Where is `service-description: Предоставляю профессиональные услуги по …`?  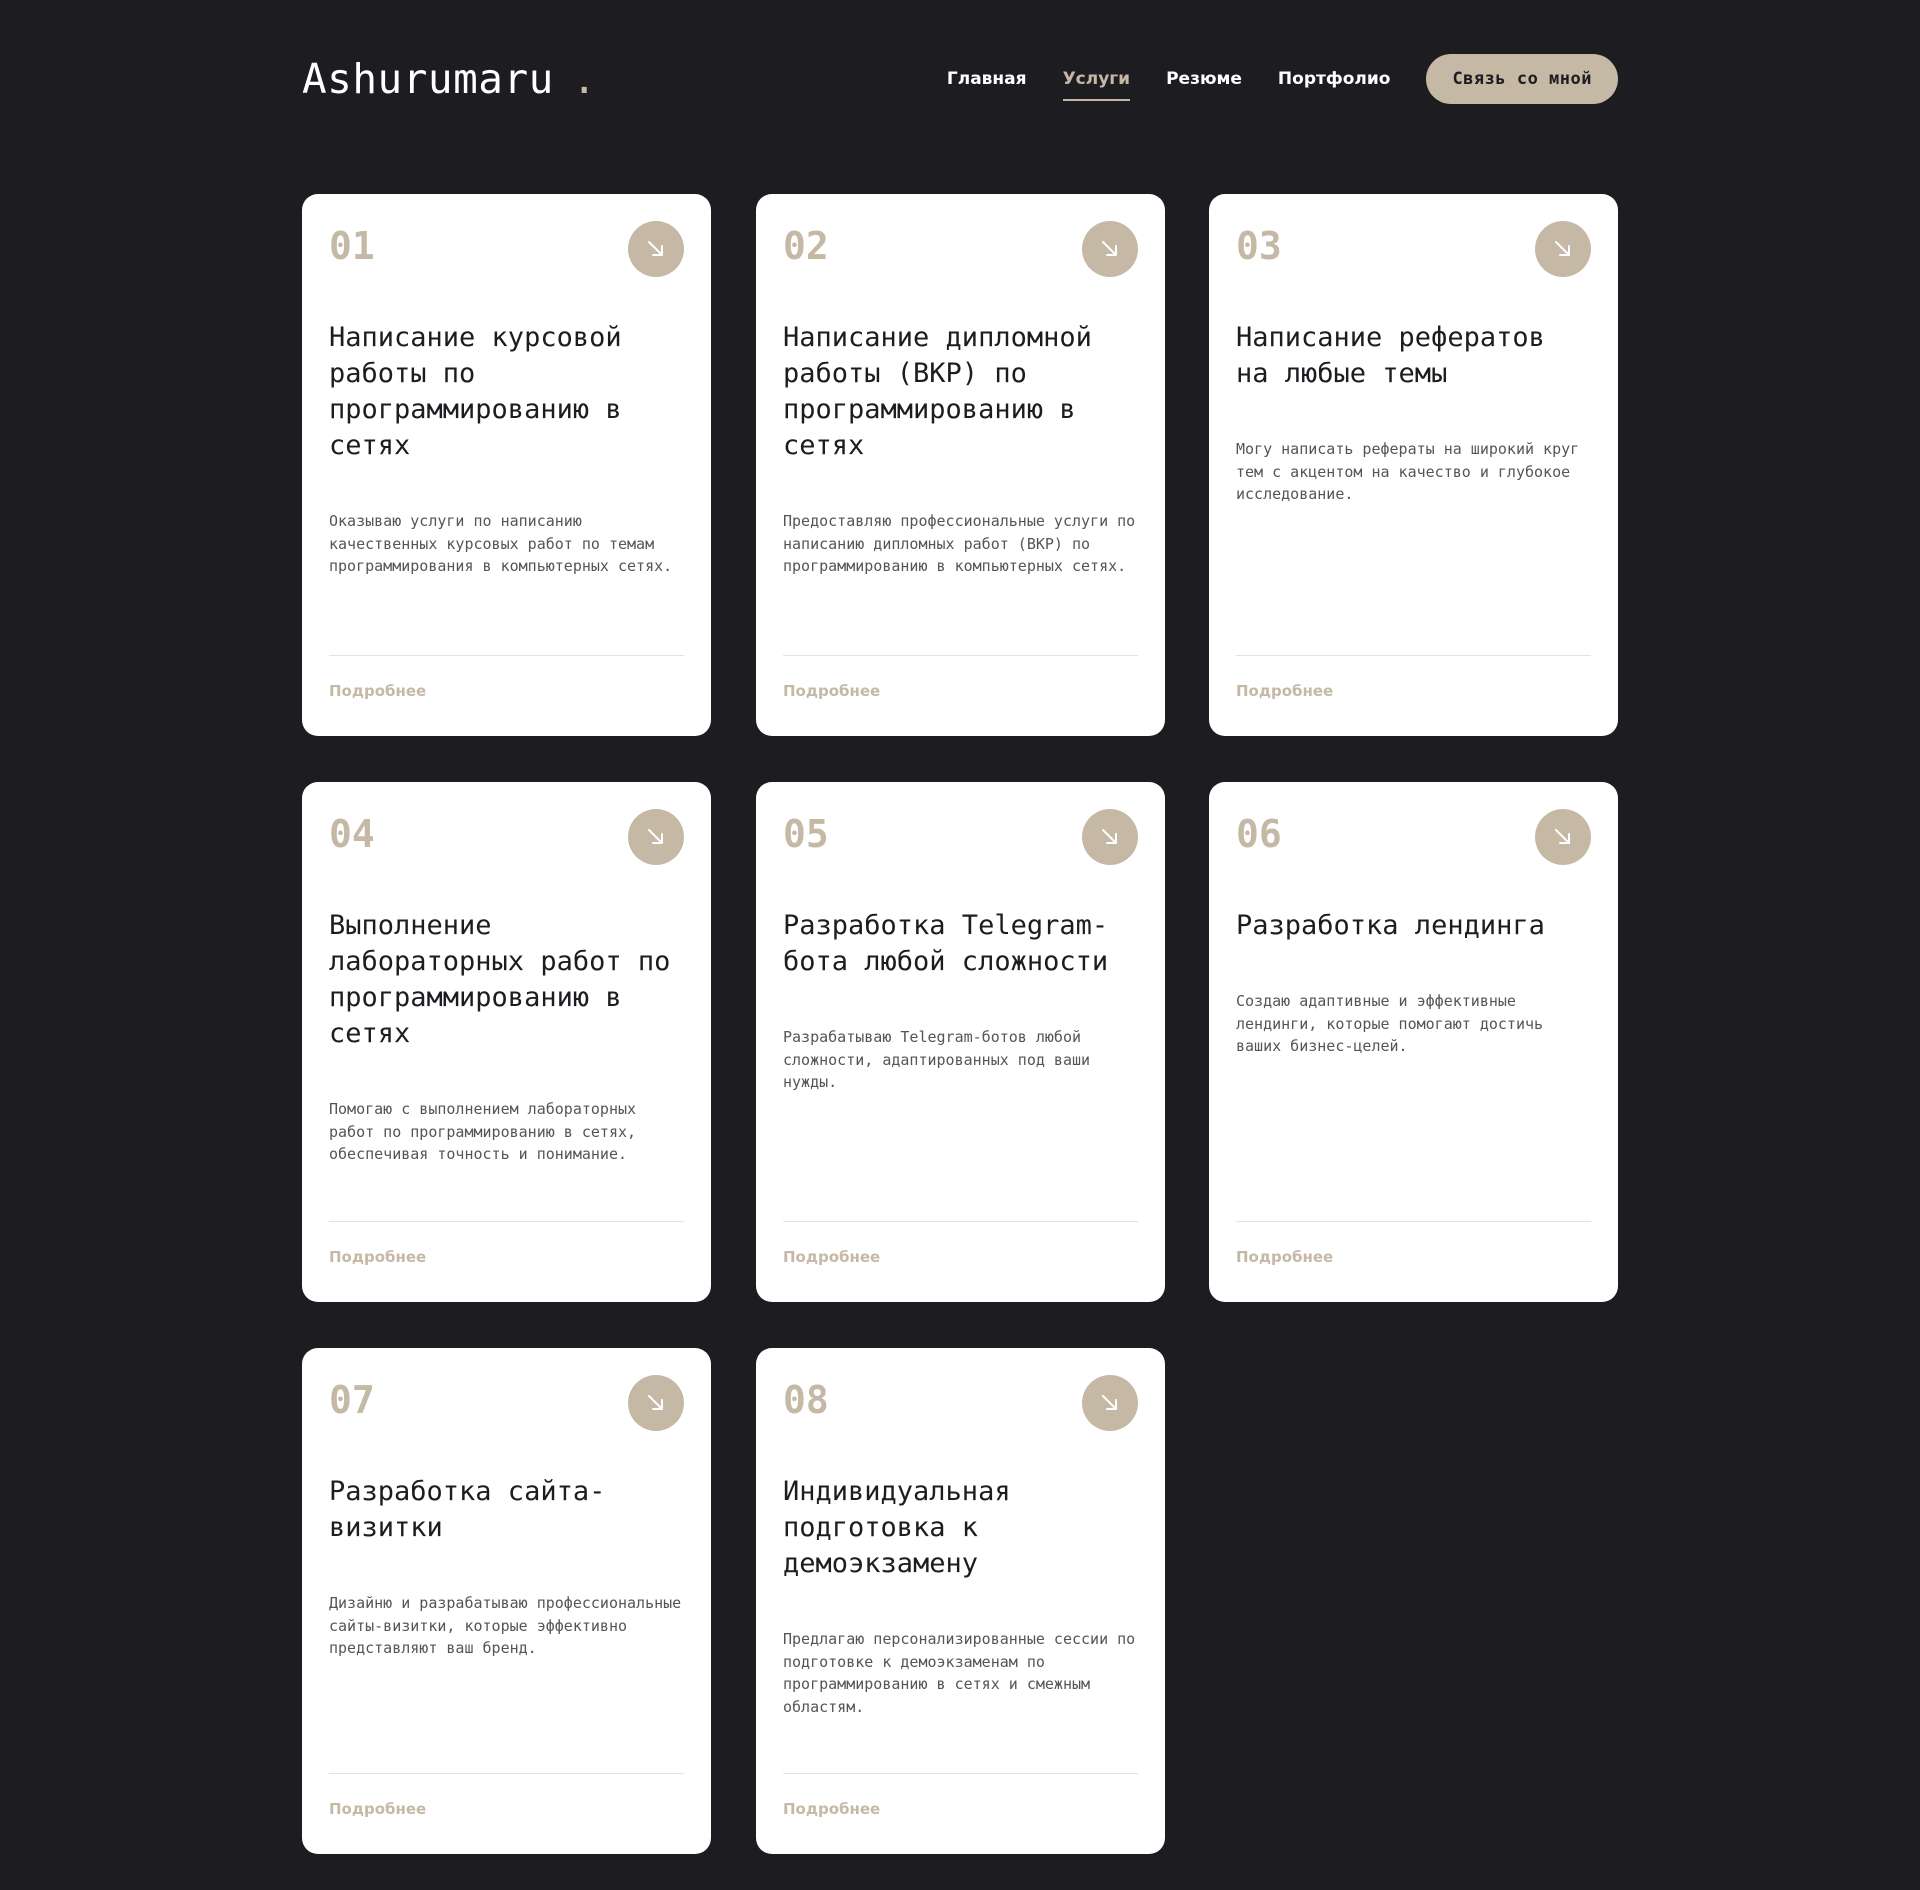 service-description: Предоставляю профессиональные услуги по … is located at coordinates (959, 543).